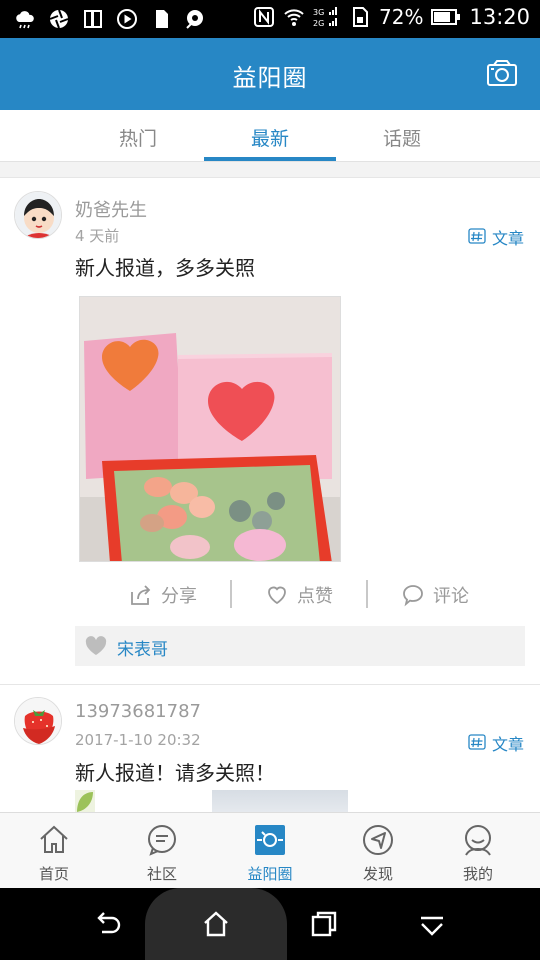 The height and width of the screenshot is (960, 540). I want to click on tab-latest: 最新, so click(270, 137).